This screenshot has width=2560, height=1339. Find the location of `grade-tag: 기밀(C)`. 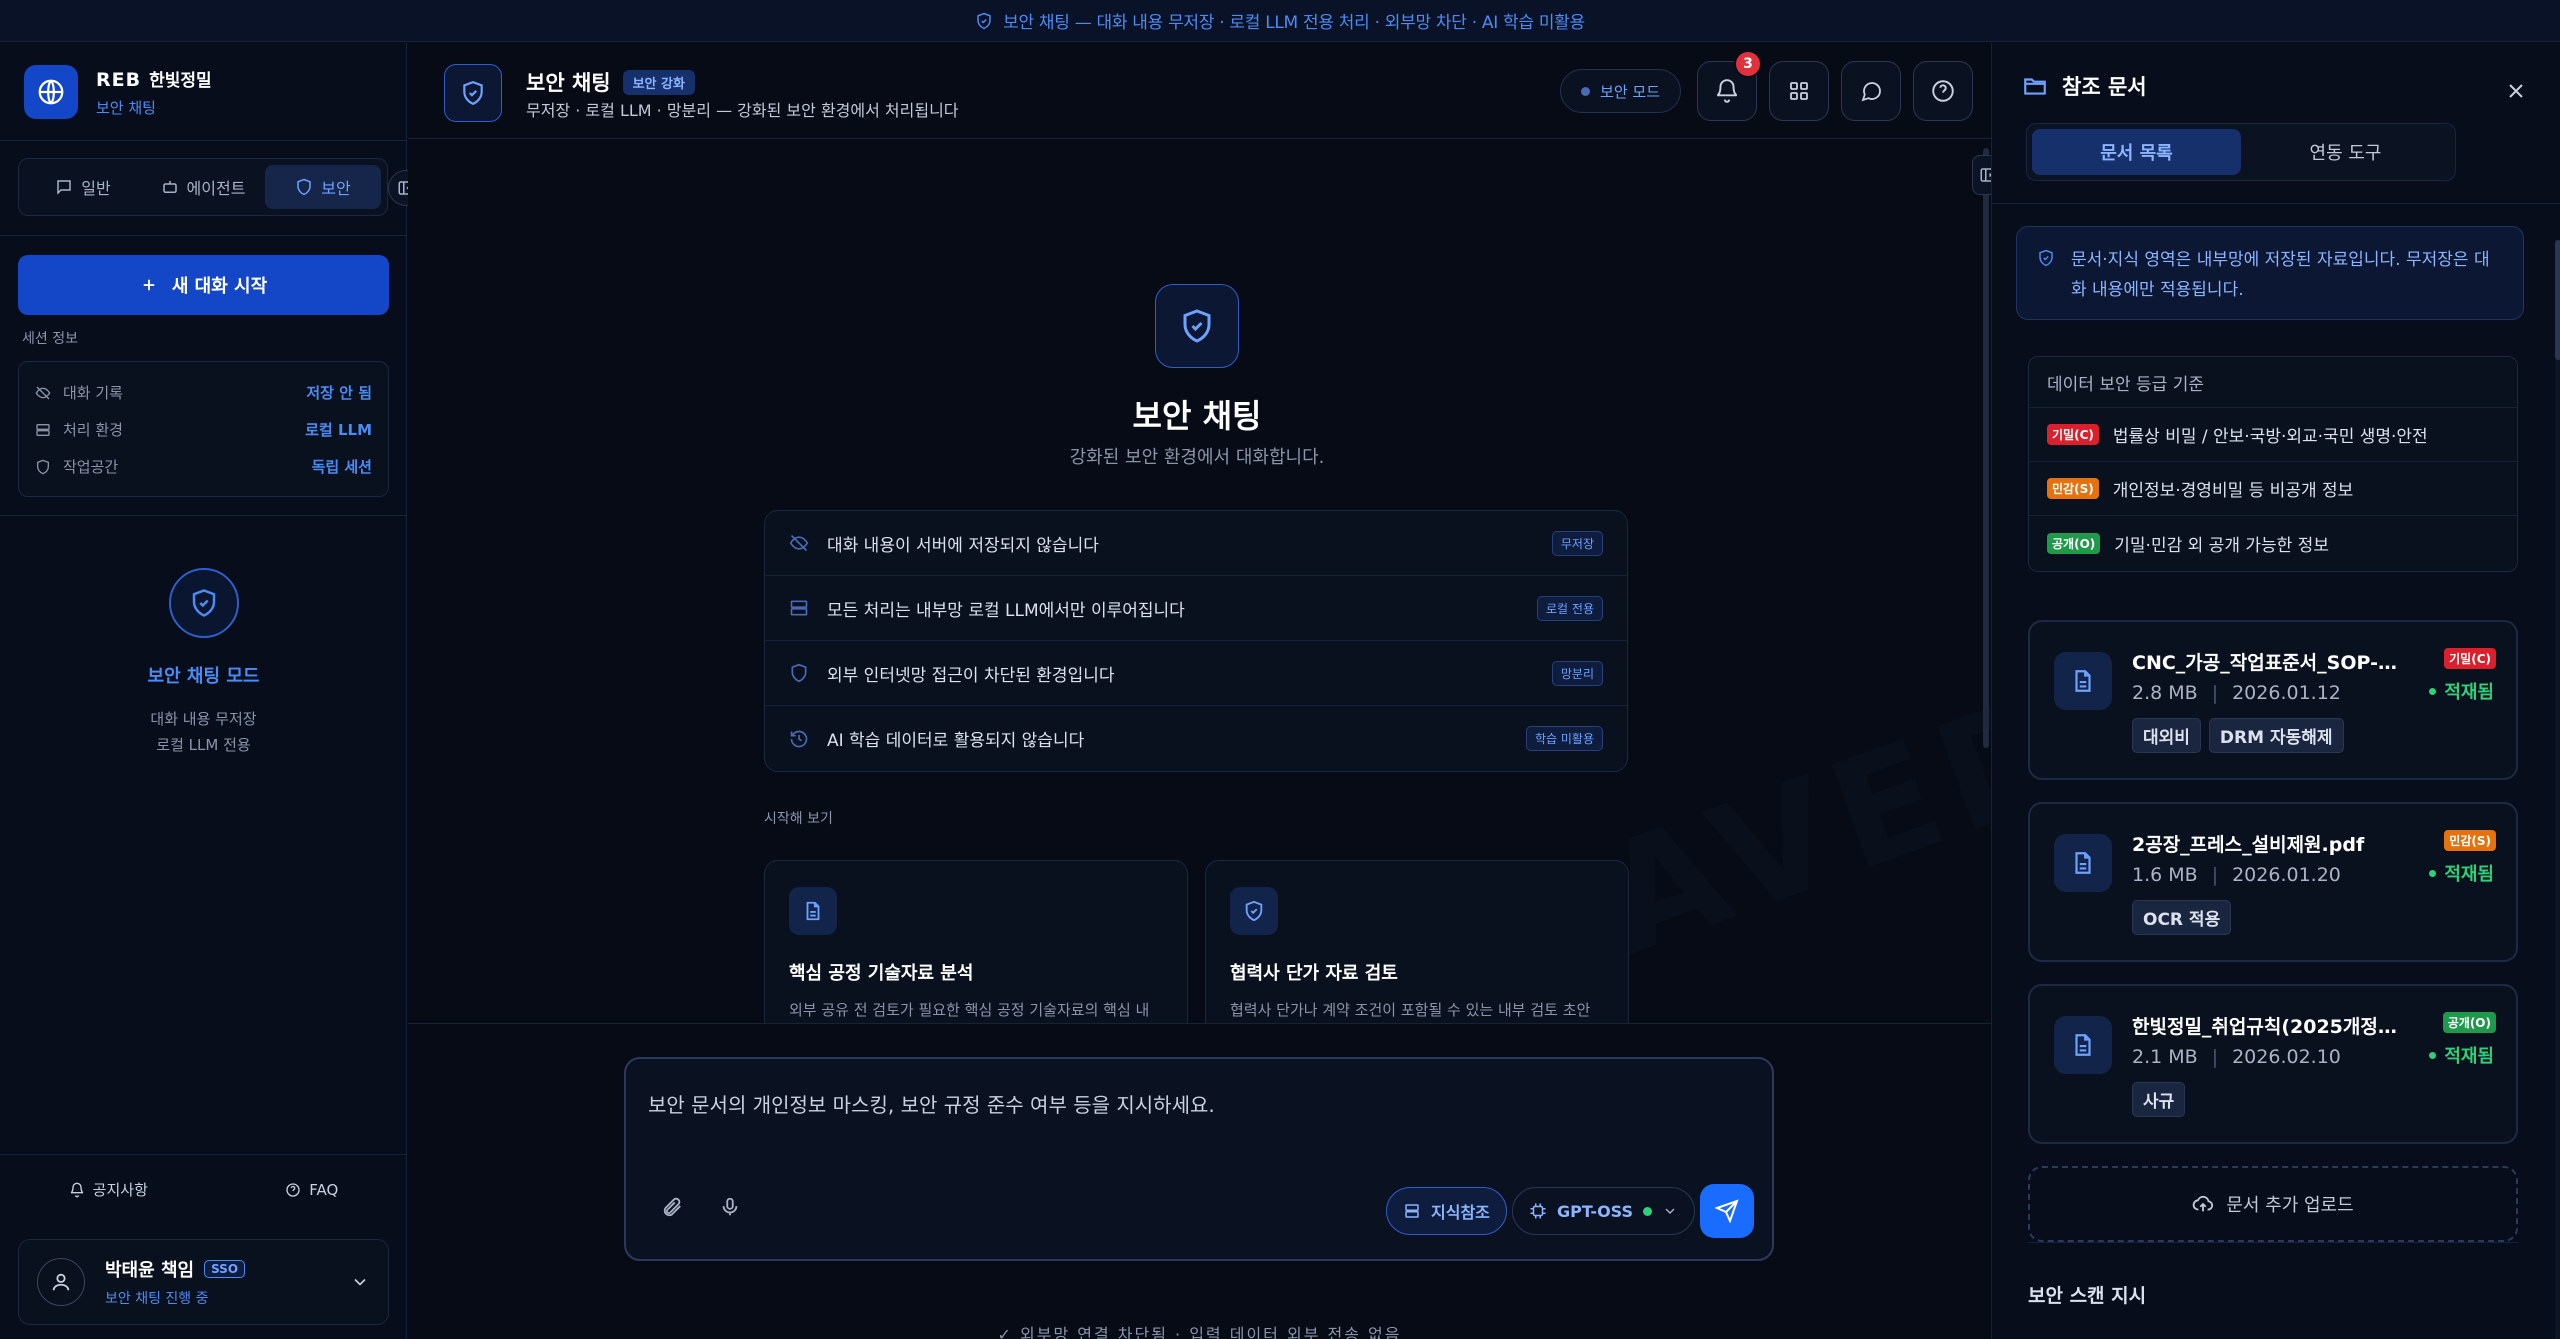

grade-tag: 기밀(C) is located at coordinates (2073, 434).